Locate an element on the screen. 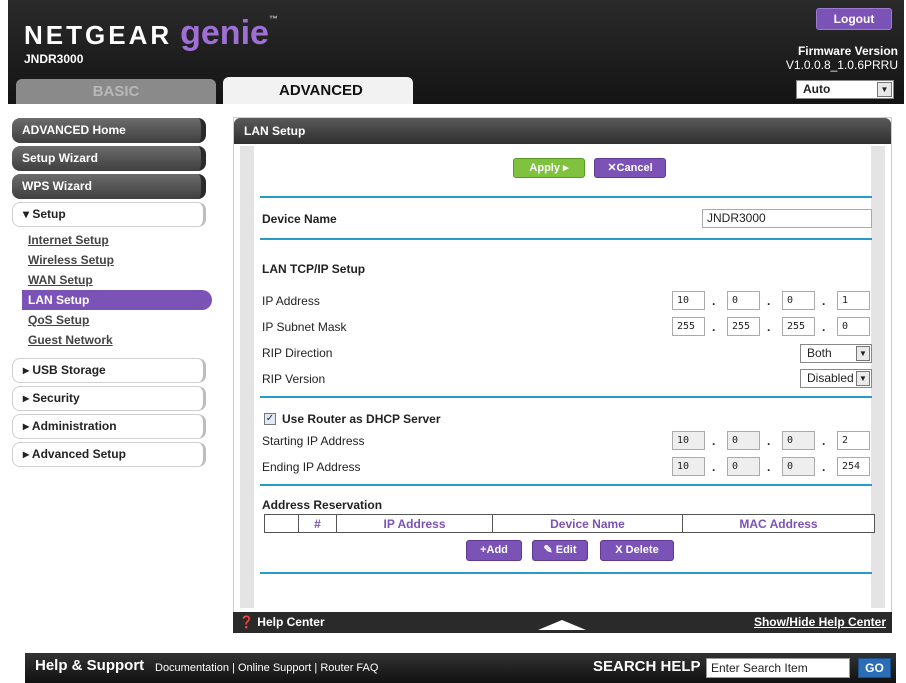 The width and height of the screenshot is (906, 683). sidebar-item-lan-setup: LAN Setup is located at coordinates (117, 300).